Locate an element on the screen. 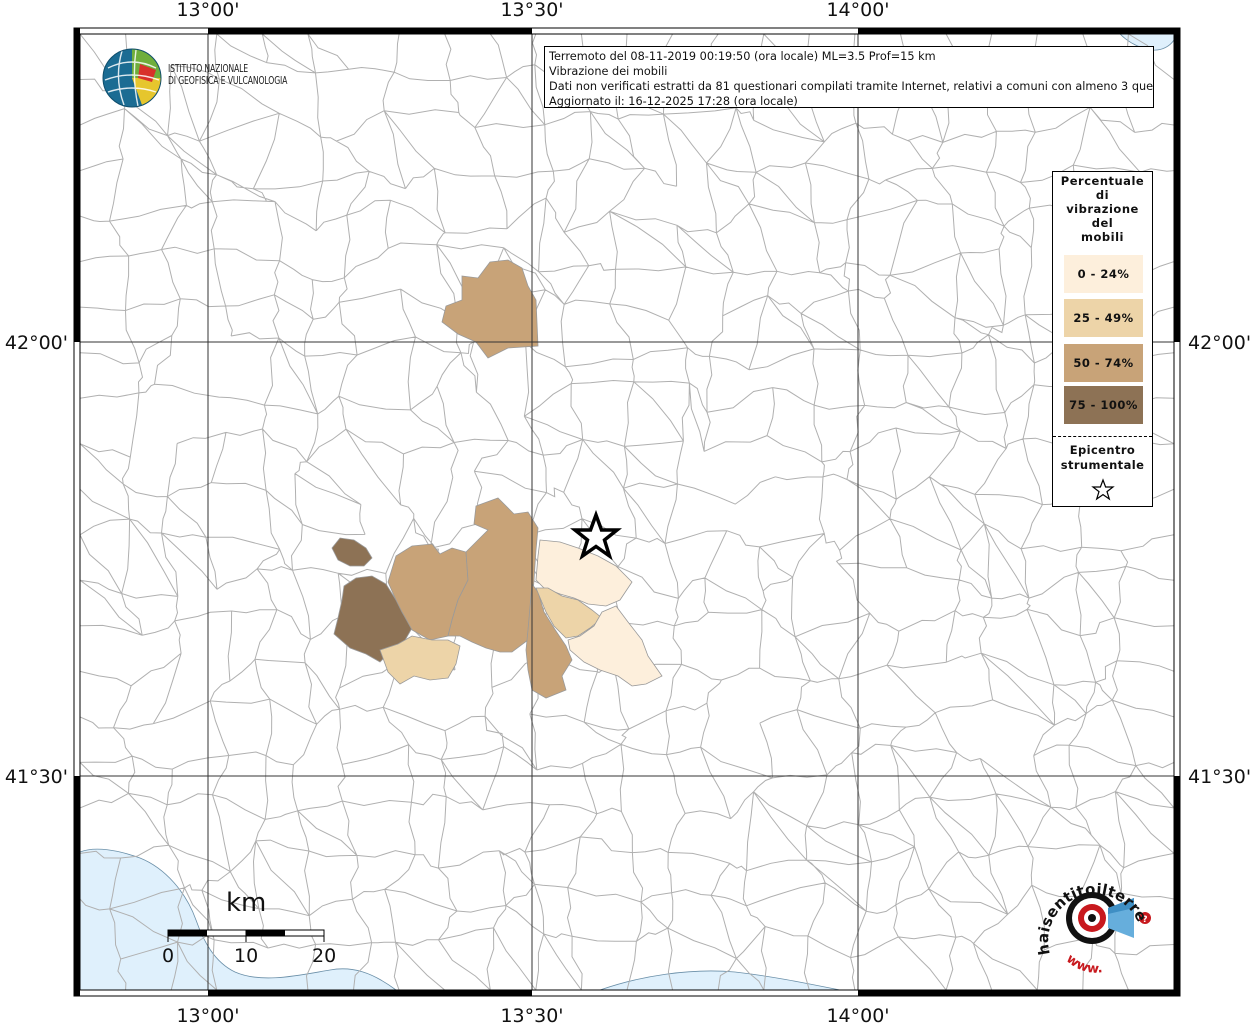  latitude-labels-left: 42°00' 41°30' is located at coordinates (36, 560).